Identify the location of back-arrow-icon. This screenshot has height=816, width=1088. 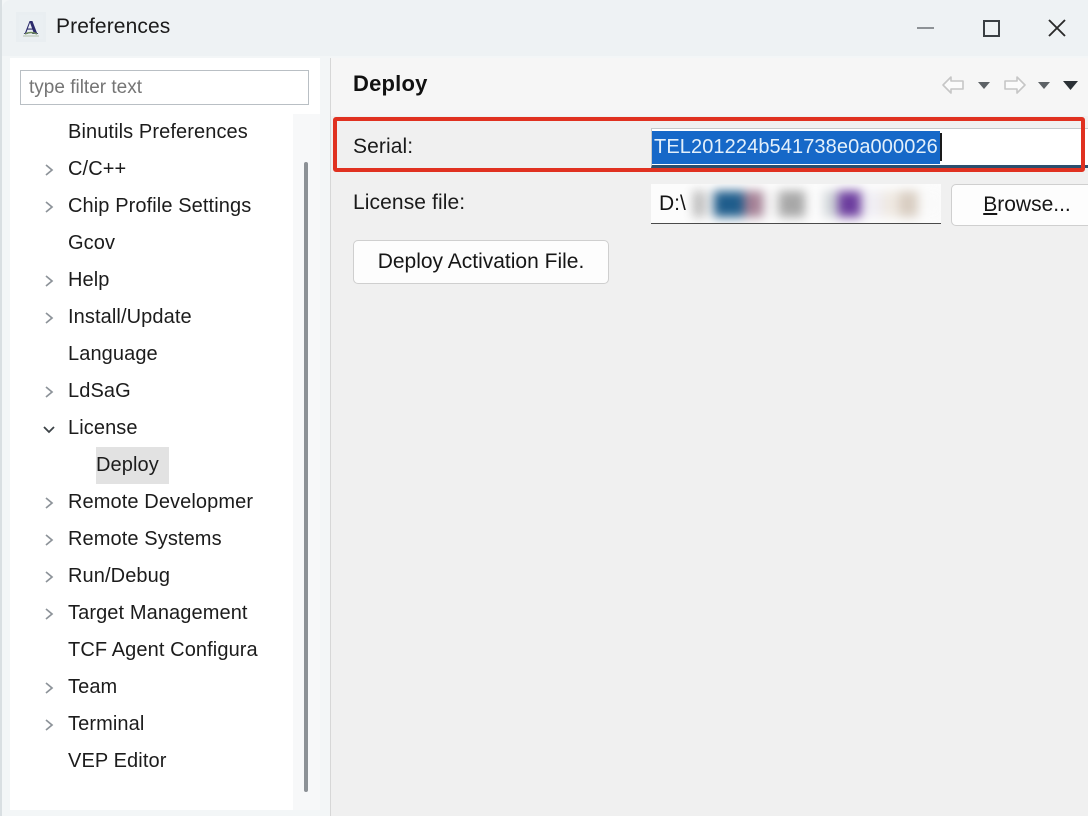
(954, 85).